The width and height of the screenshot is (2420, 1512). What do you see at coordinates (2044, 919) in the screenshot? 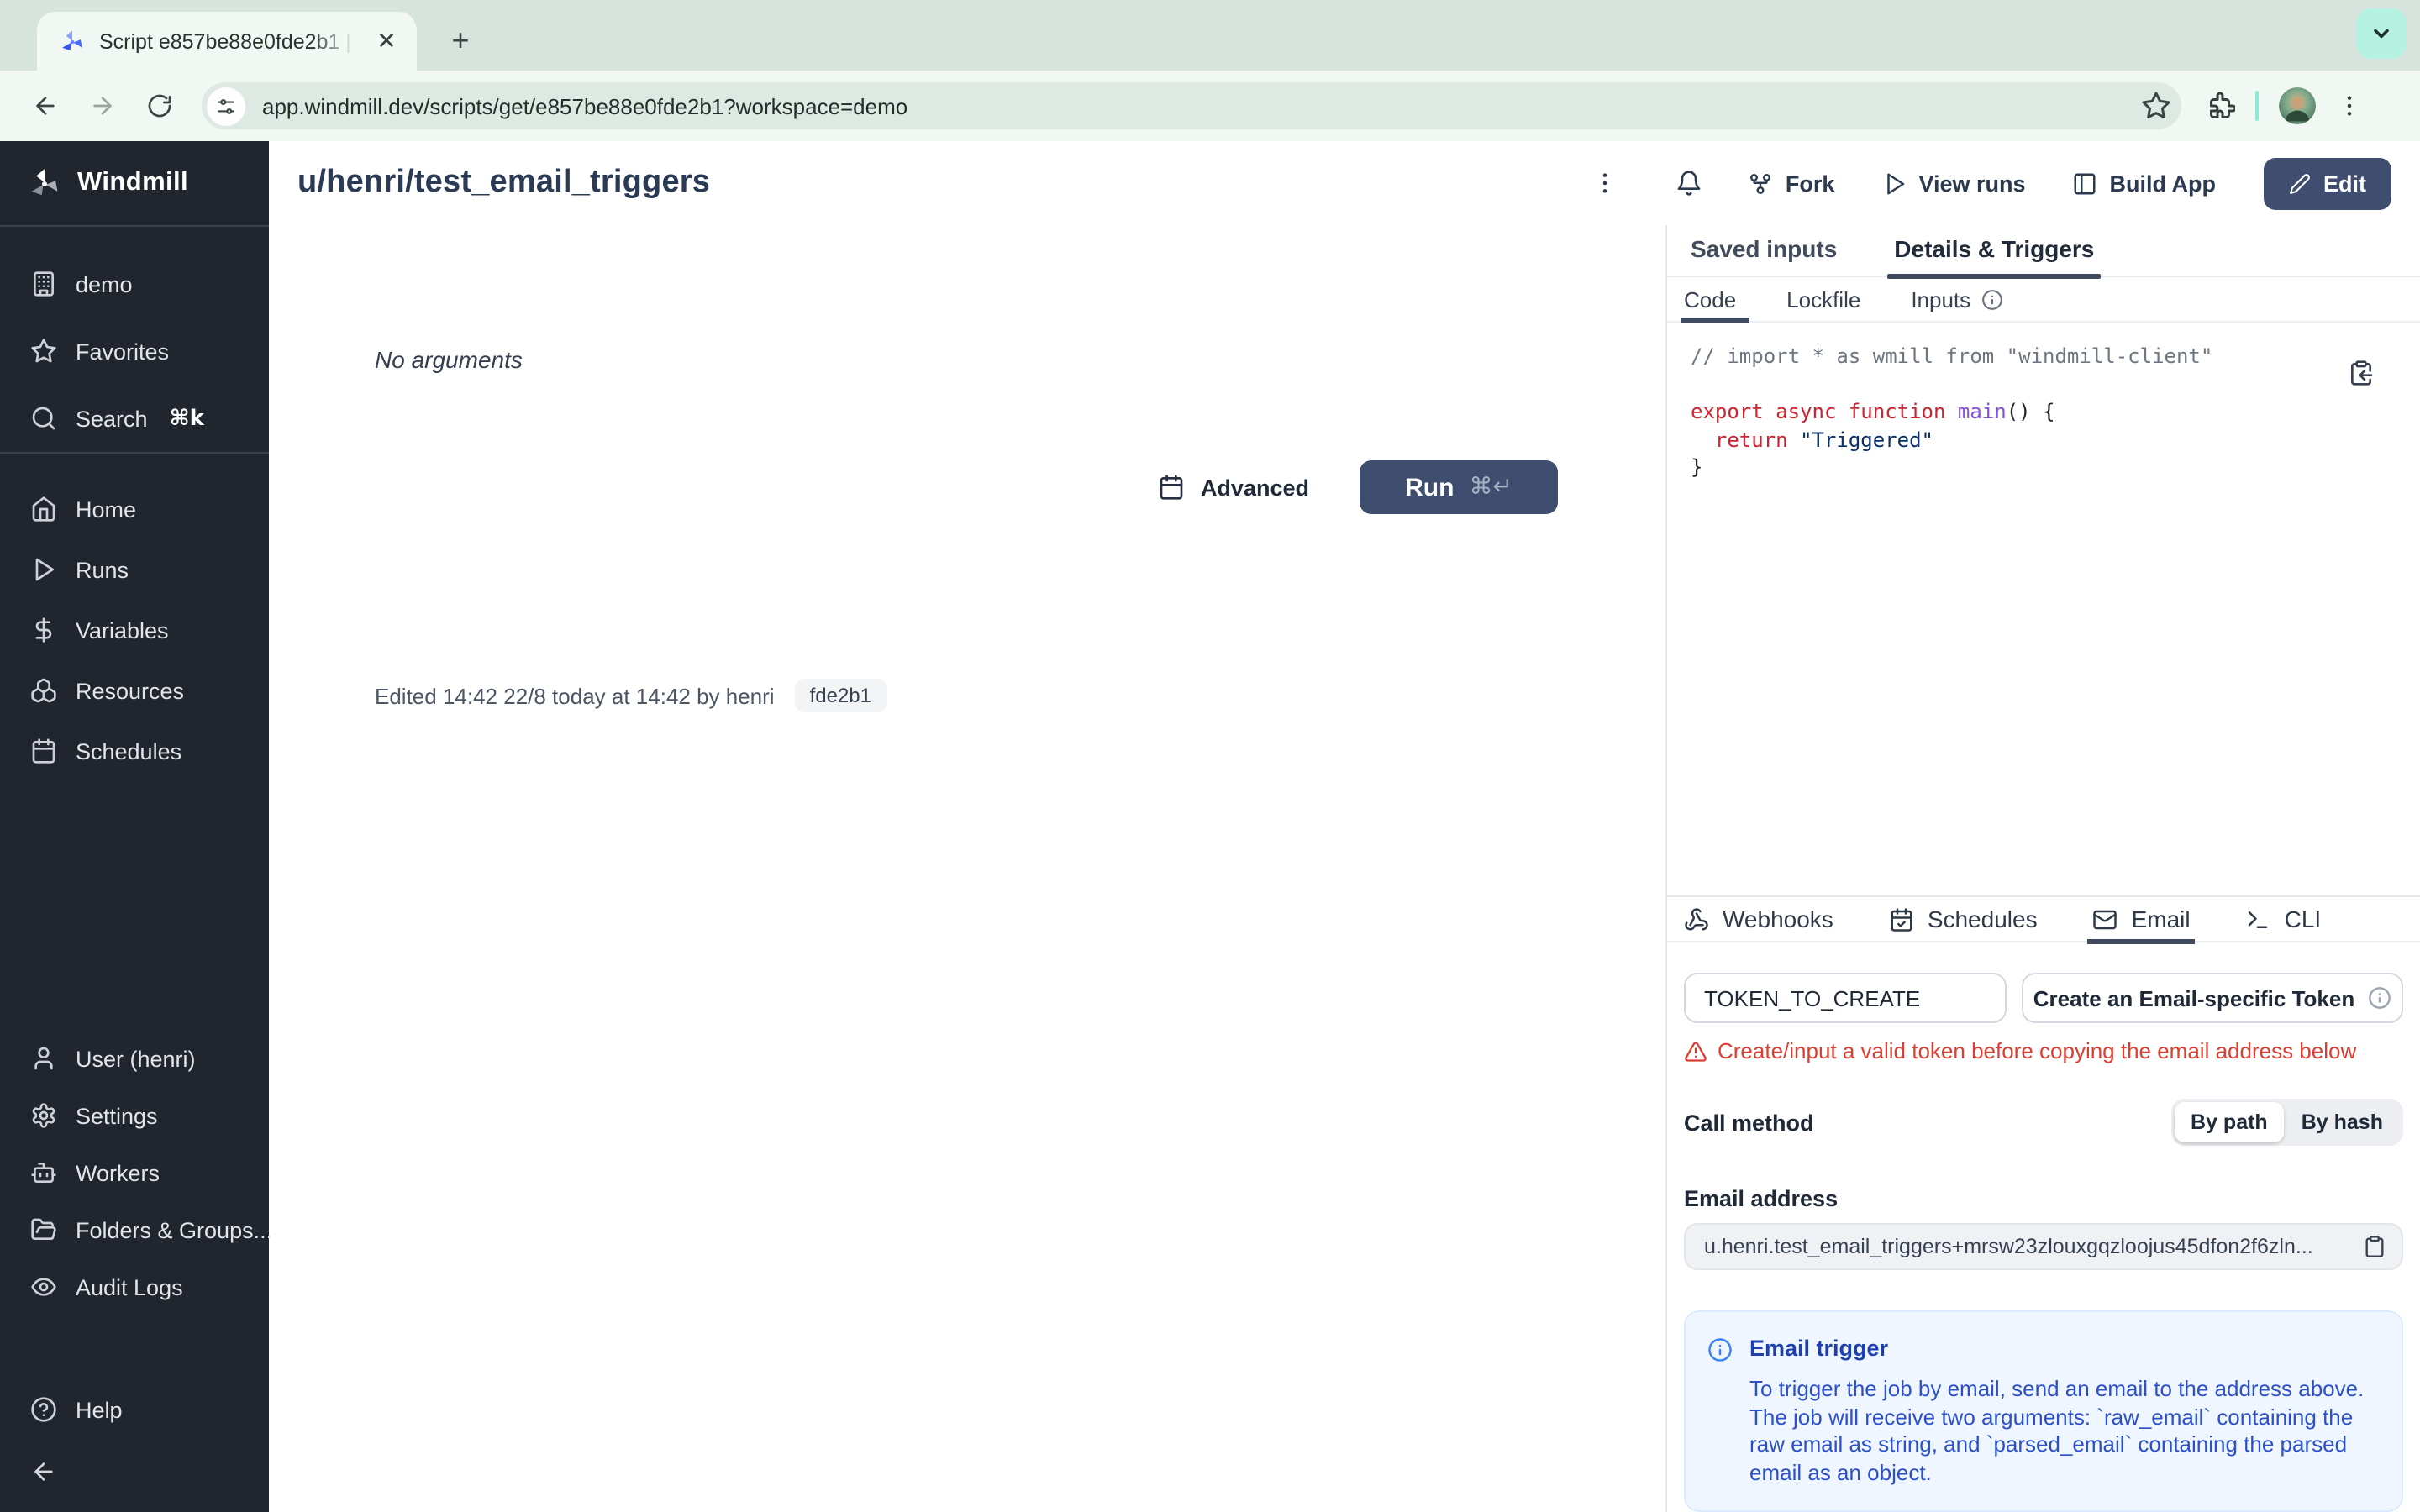
I see `trigger-tabs: Webhooks Schedules Email CLI` at bounding box center [2044, 919].